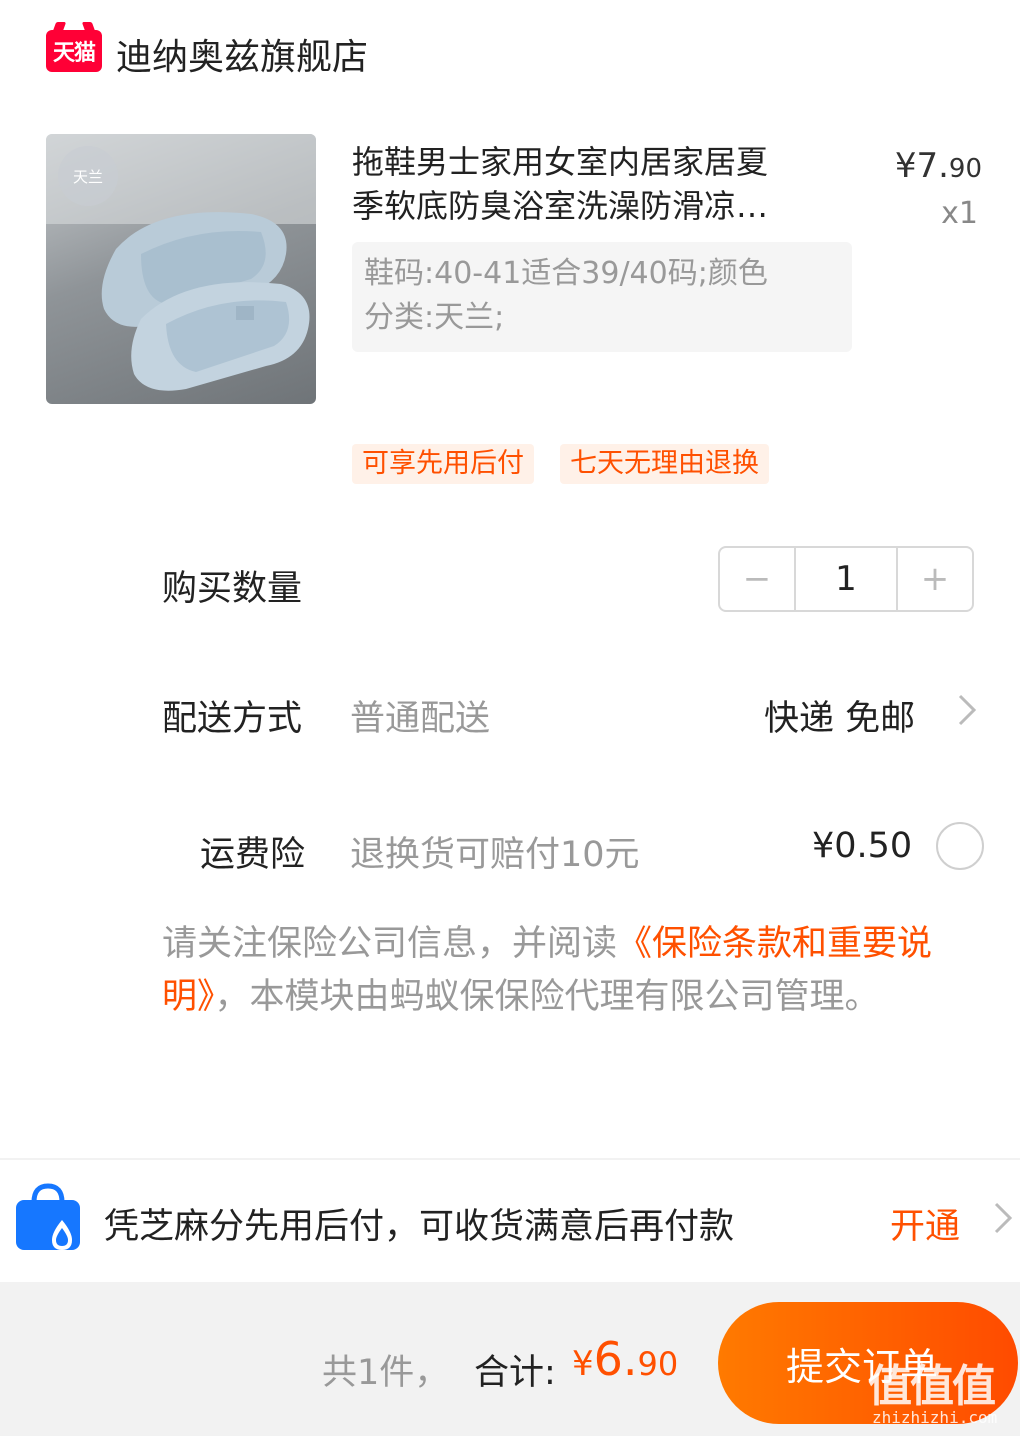 The width and height of the screenshot is (1020, 1436). Describe the element at coordinates (232, 719) in the screenshot. I see `shipping-label: 配送方式` at that location.